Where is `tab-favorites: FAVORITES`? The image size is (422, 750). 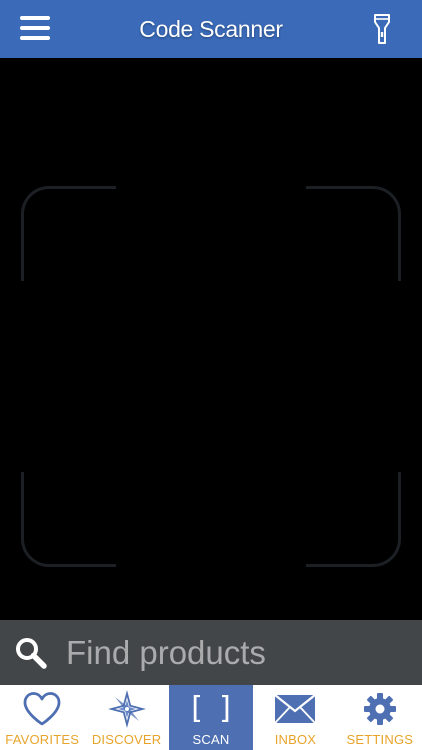 tab-favorites: FAVORITES is located at coordinates (42, 717).